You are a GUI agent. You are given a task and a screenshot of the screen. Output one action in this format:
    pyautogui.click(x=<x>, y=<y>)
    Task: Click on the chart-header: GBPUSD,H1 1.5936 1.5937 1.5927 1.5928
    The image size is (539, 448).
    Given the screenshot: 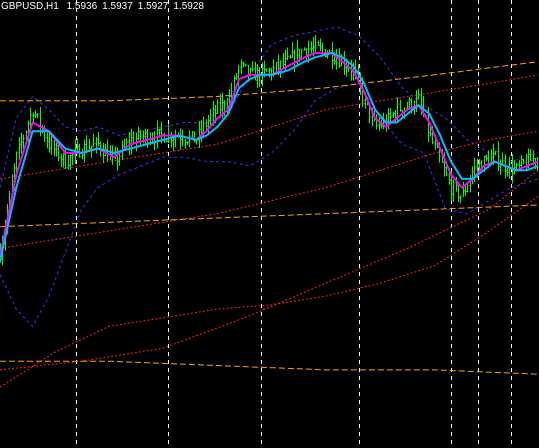 What is the action you would take?
    pyautogui.click(x=105, y=7)
    